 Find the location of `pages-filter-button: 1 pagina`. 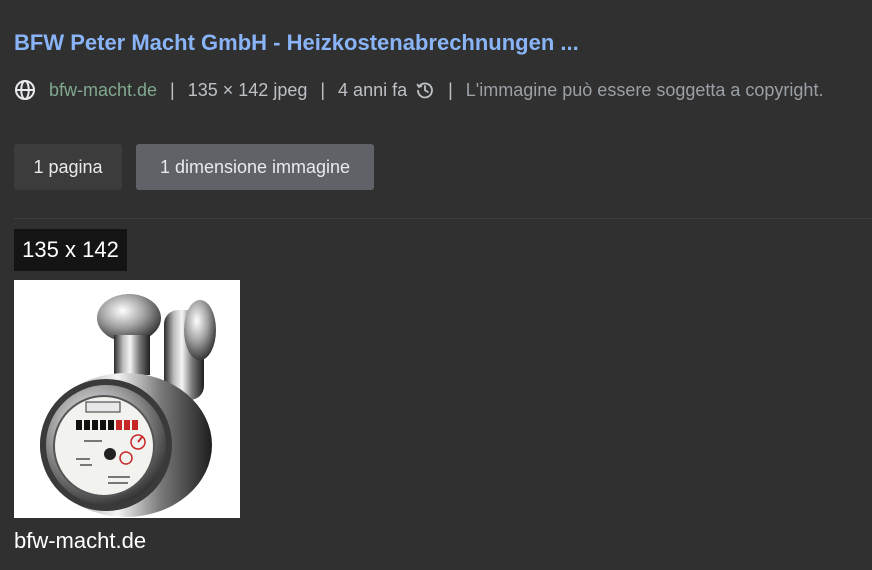

pages-filter-button: 1 pagina is located at coordinates (68, 167).